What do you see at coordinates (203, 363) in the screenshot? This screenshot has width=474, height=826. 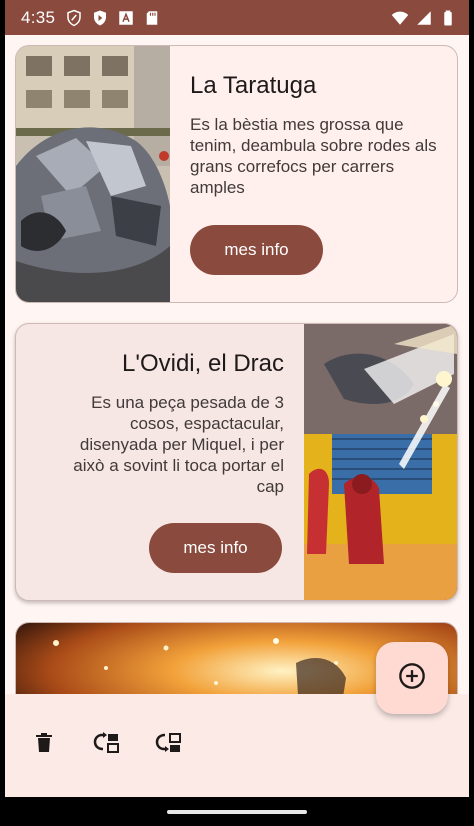 I see `card-title: L'Ovidi, el Drac` at bounding box center [203, 363].